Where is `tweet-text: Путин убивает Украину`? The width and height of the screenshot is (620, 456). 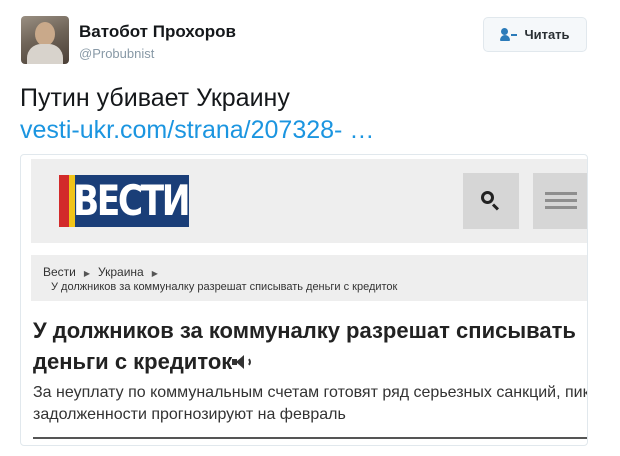
tweet-text: Путин убивает Украину is located at coordinates (155, 98).